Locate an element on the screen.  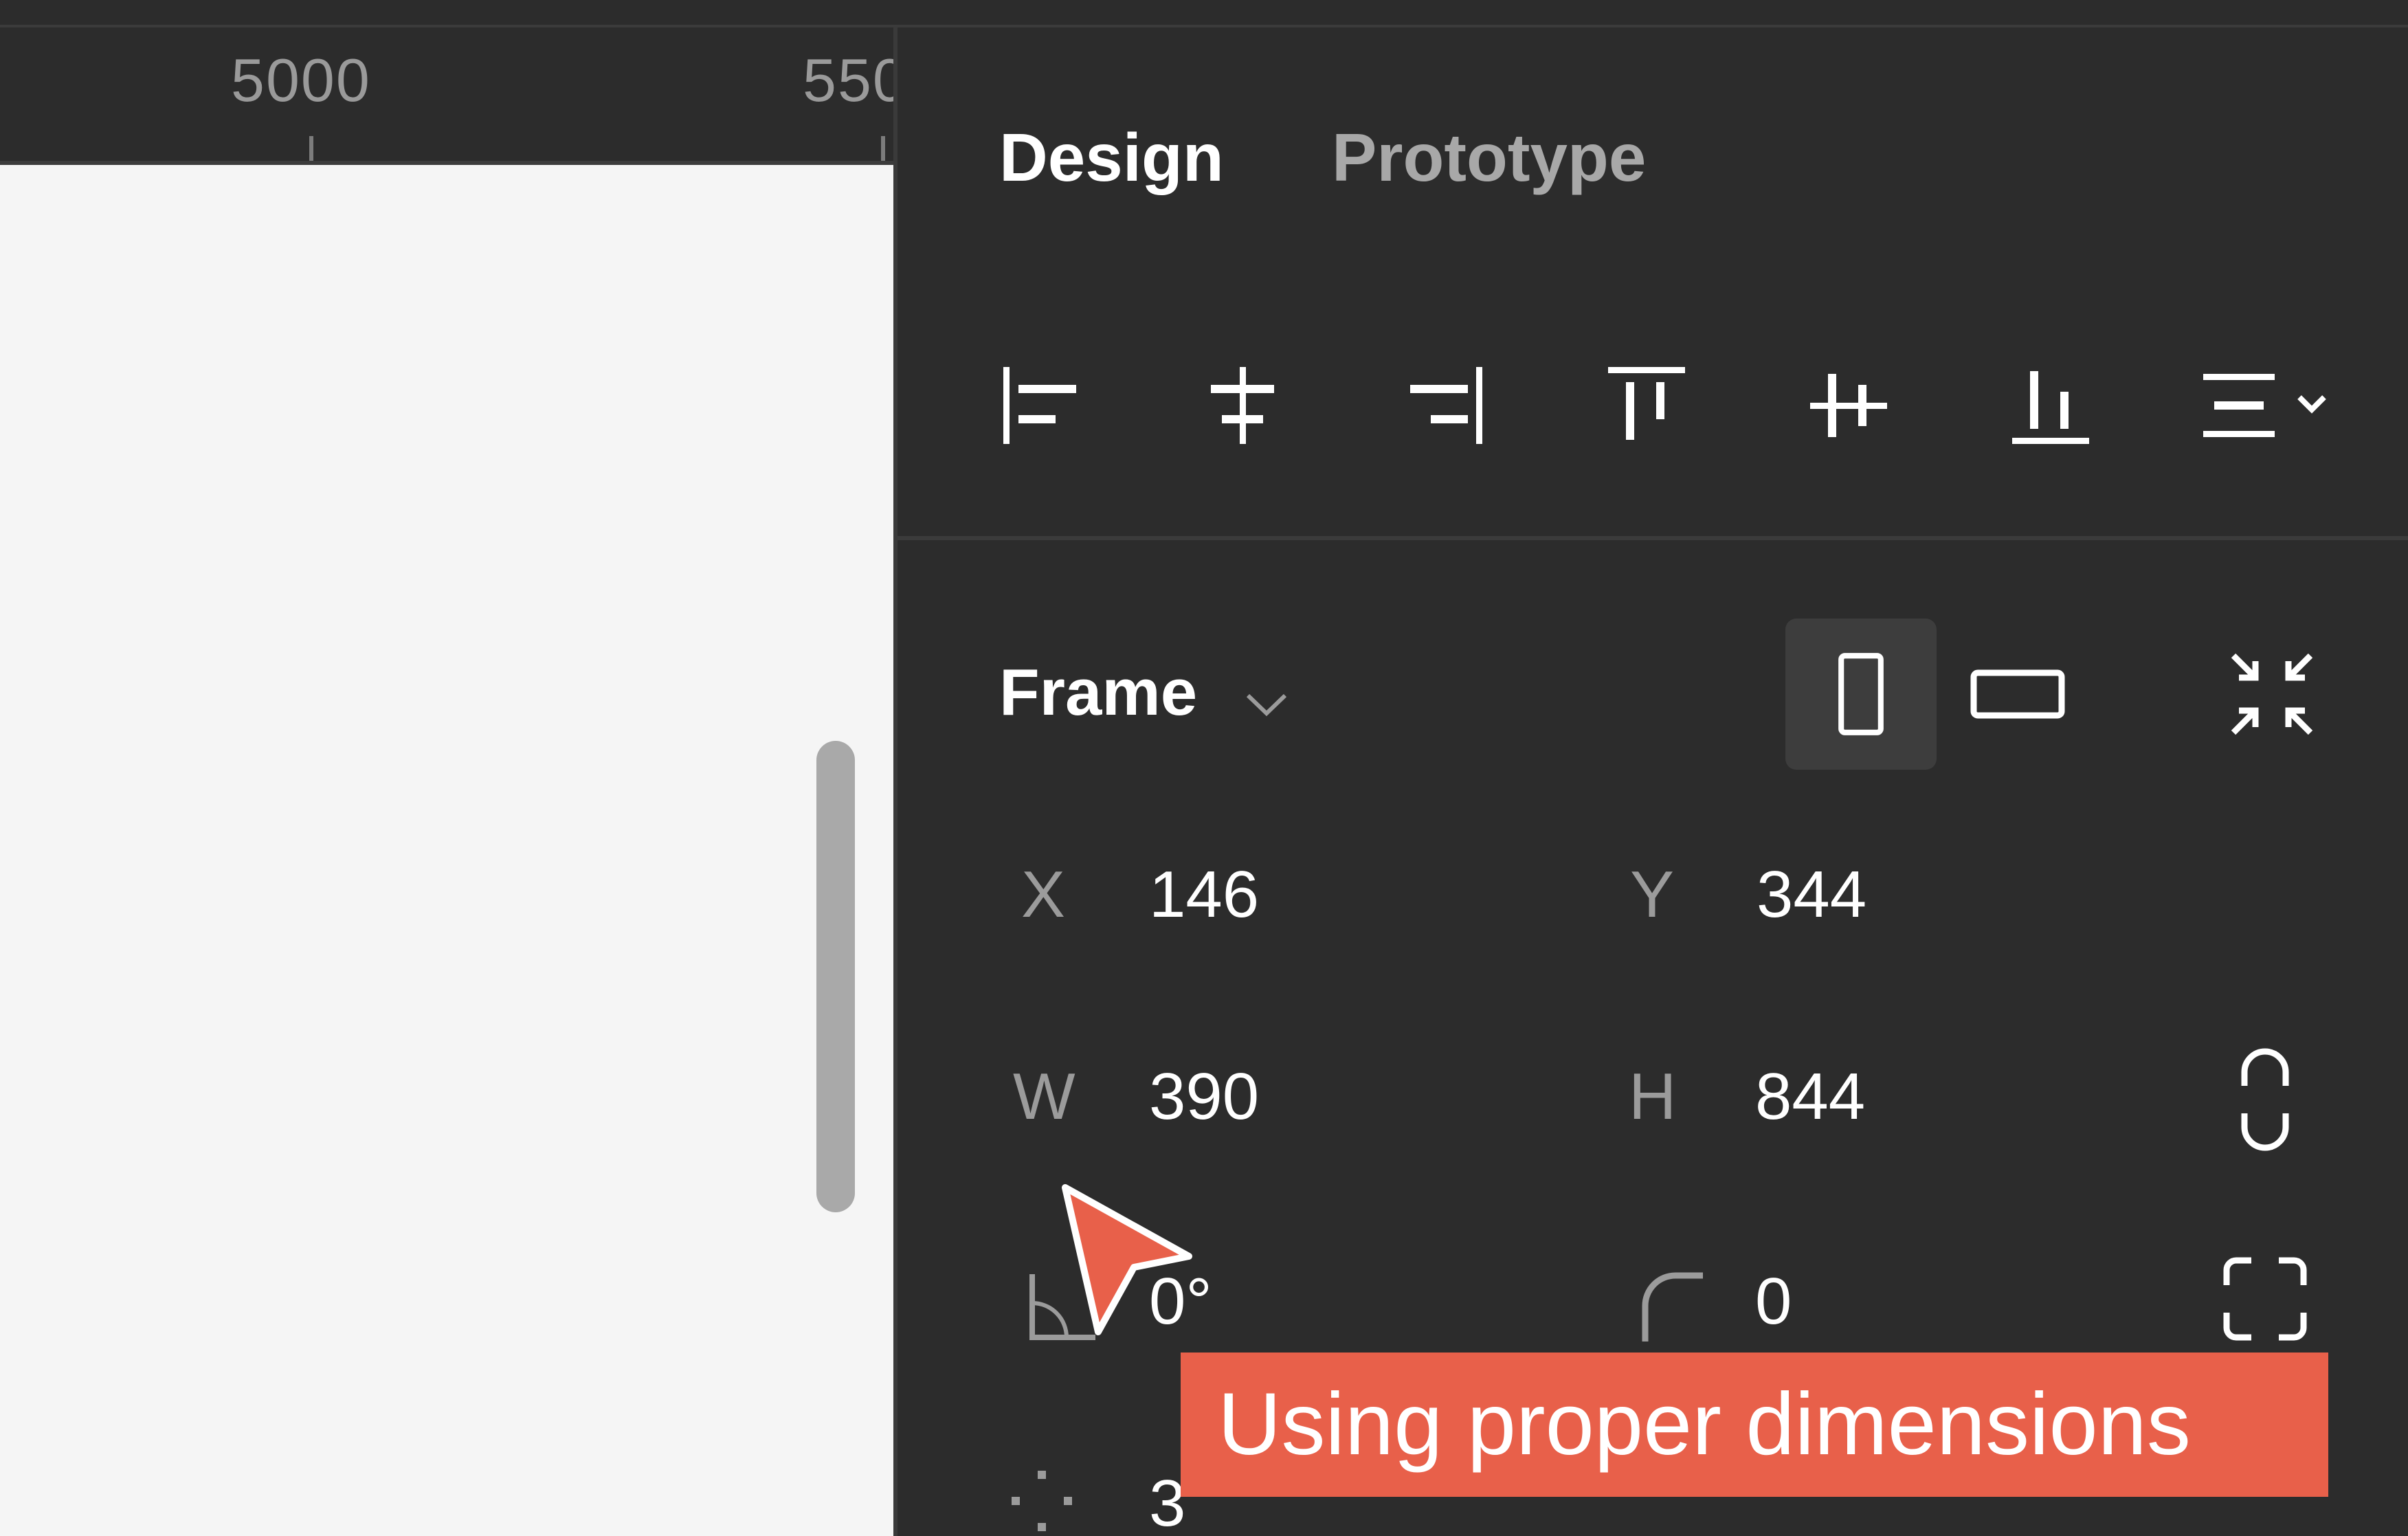
h-label: H is located at coordinates (1653, 1096).